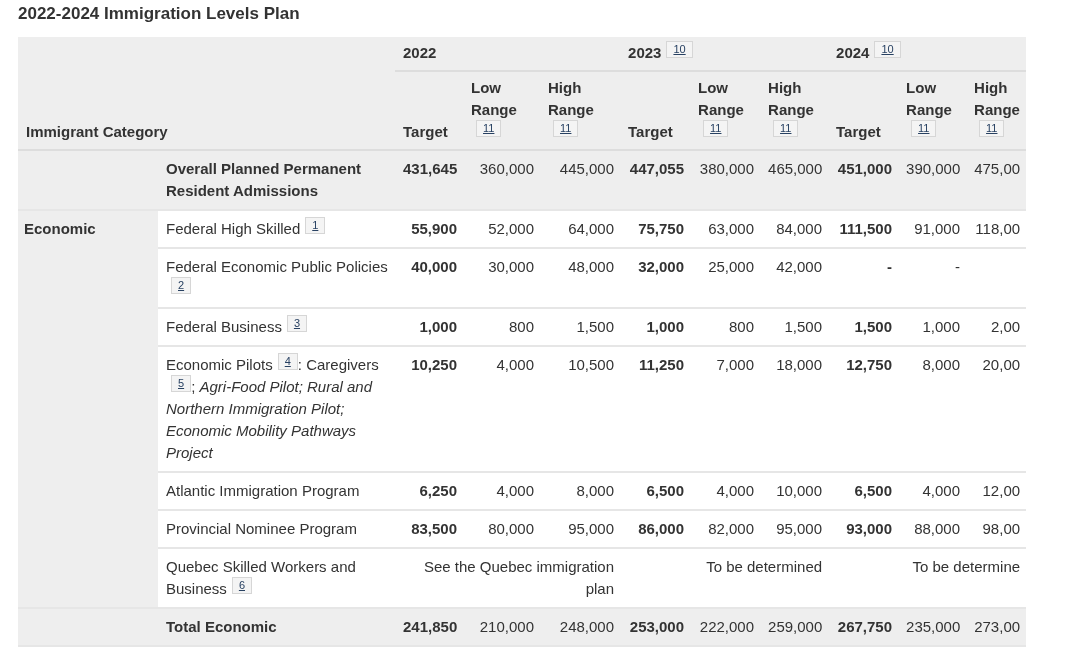  Describe the element at coordinates (434, 266) in the screenshot. I see `table-cell: 40,000` at that location.